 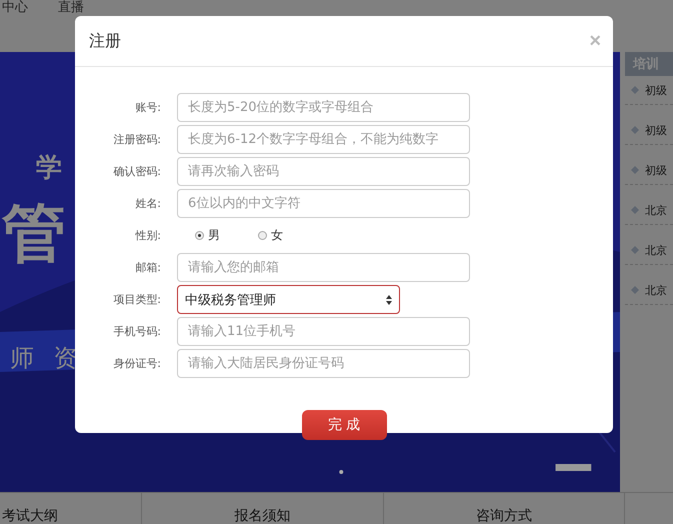 I want to click on field-label: 姓名:, so click(x=147, y=203).